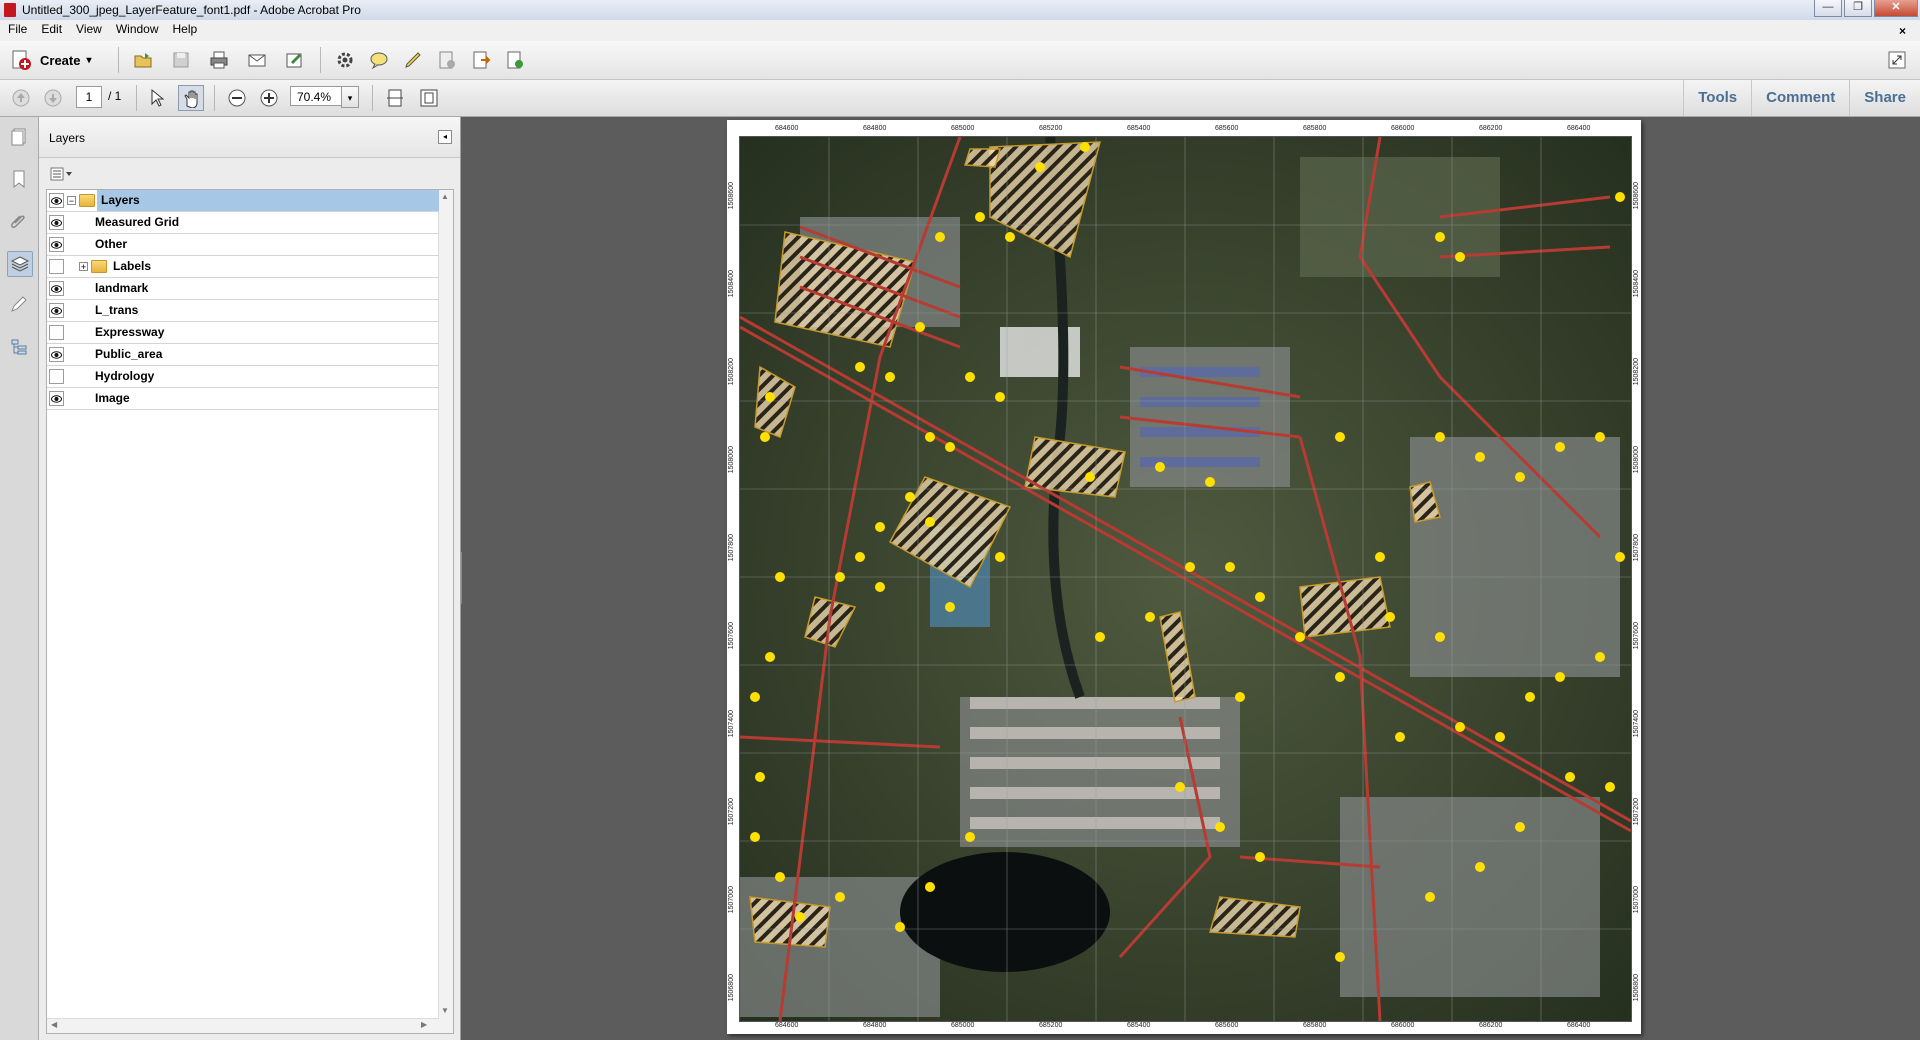 This screenshot has height=1040, width=1920. What do you see at coordinates (181, 60) in the screenshot?
I see `save-button` at bounding box center [181, 60].